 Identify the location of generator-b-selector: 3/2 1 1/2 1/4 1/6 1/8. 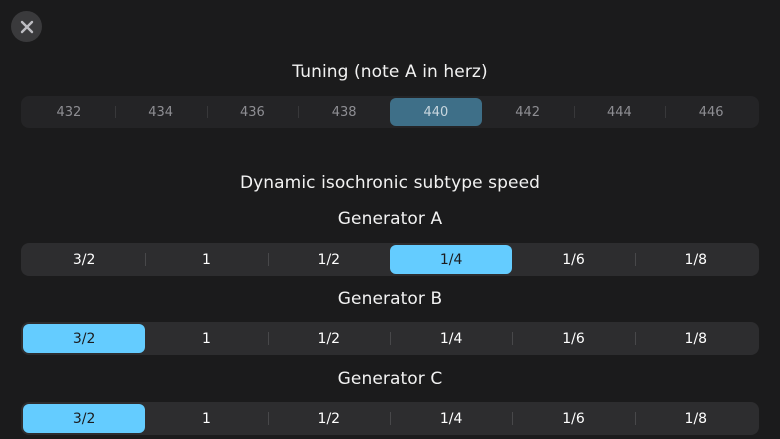
(390, 338).